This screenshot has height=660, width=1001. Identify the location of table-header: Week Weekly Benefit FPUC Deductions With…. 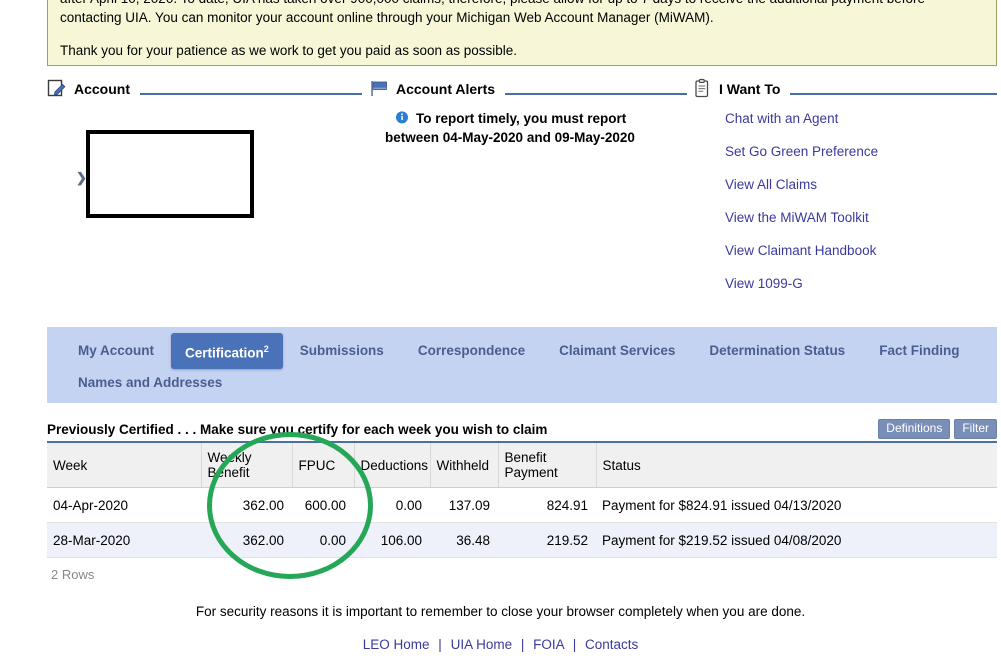
(522, 465).